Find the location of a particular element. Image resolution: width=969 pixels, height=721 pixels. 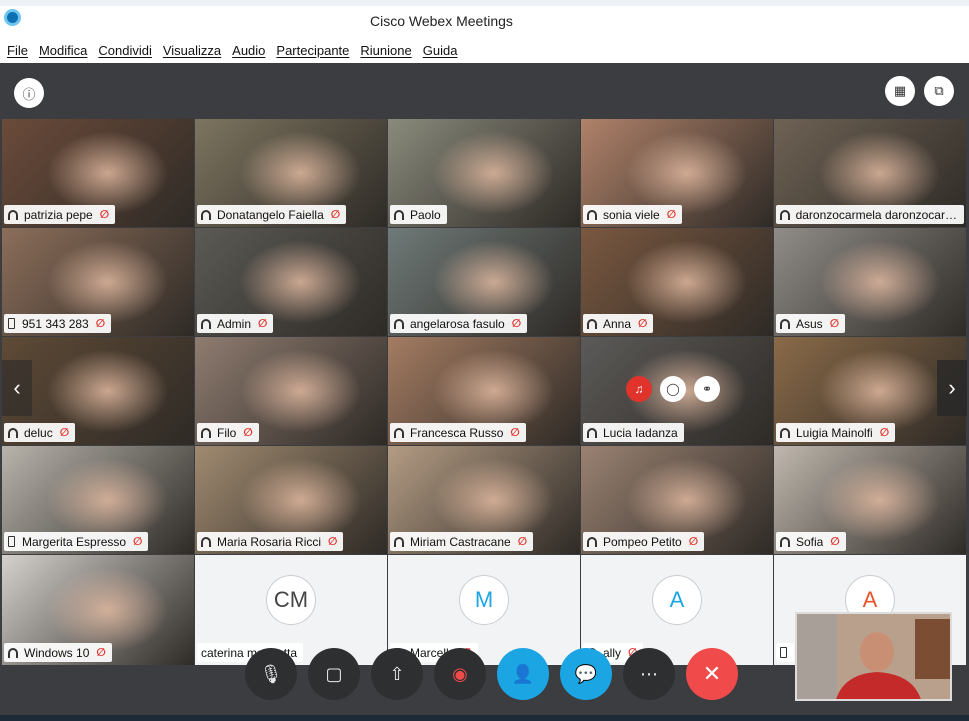

participant-tile: Asus ∅ is located at coordinates (870, 282).